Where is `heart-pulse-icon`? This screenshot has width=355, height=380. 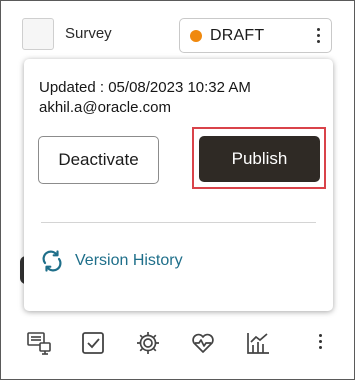
heart-pulse-icon is located at coordinates (203, 343).